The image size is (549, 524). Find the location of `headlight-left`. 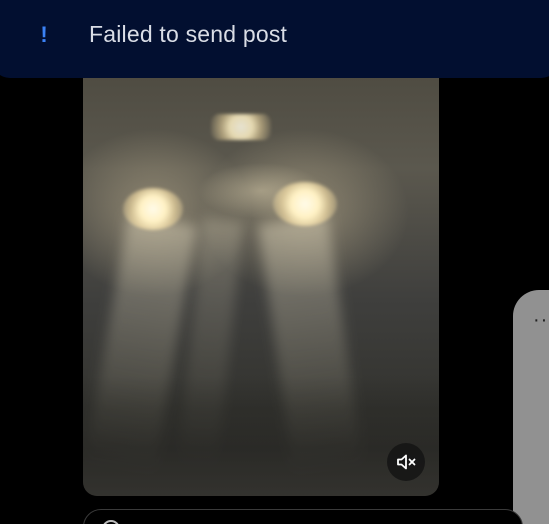

headlight-left is located at coordinates (153, 209).